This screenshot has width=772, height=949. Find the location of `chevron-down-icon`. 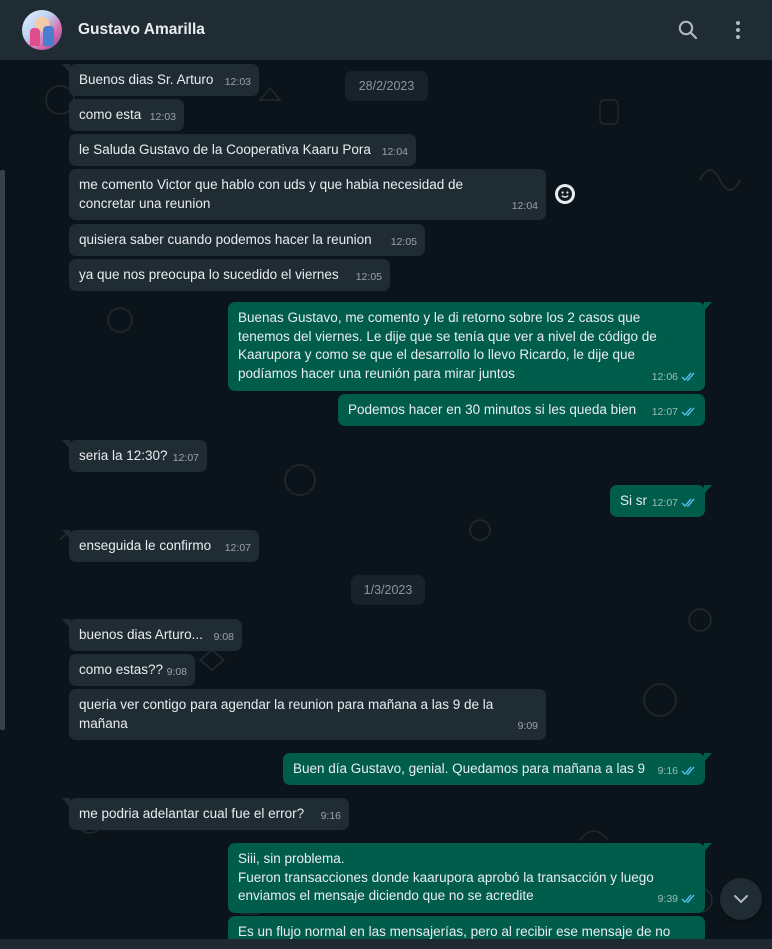

chevron-down-icon is located at coordinates (741, 899).